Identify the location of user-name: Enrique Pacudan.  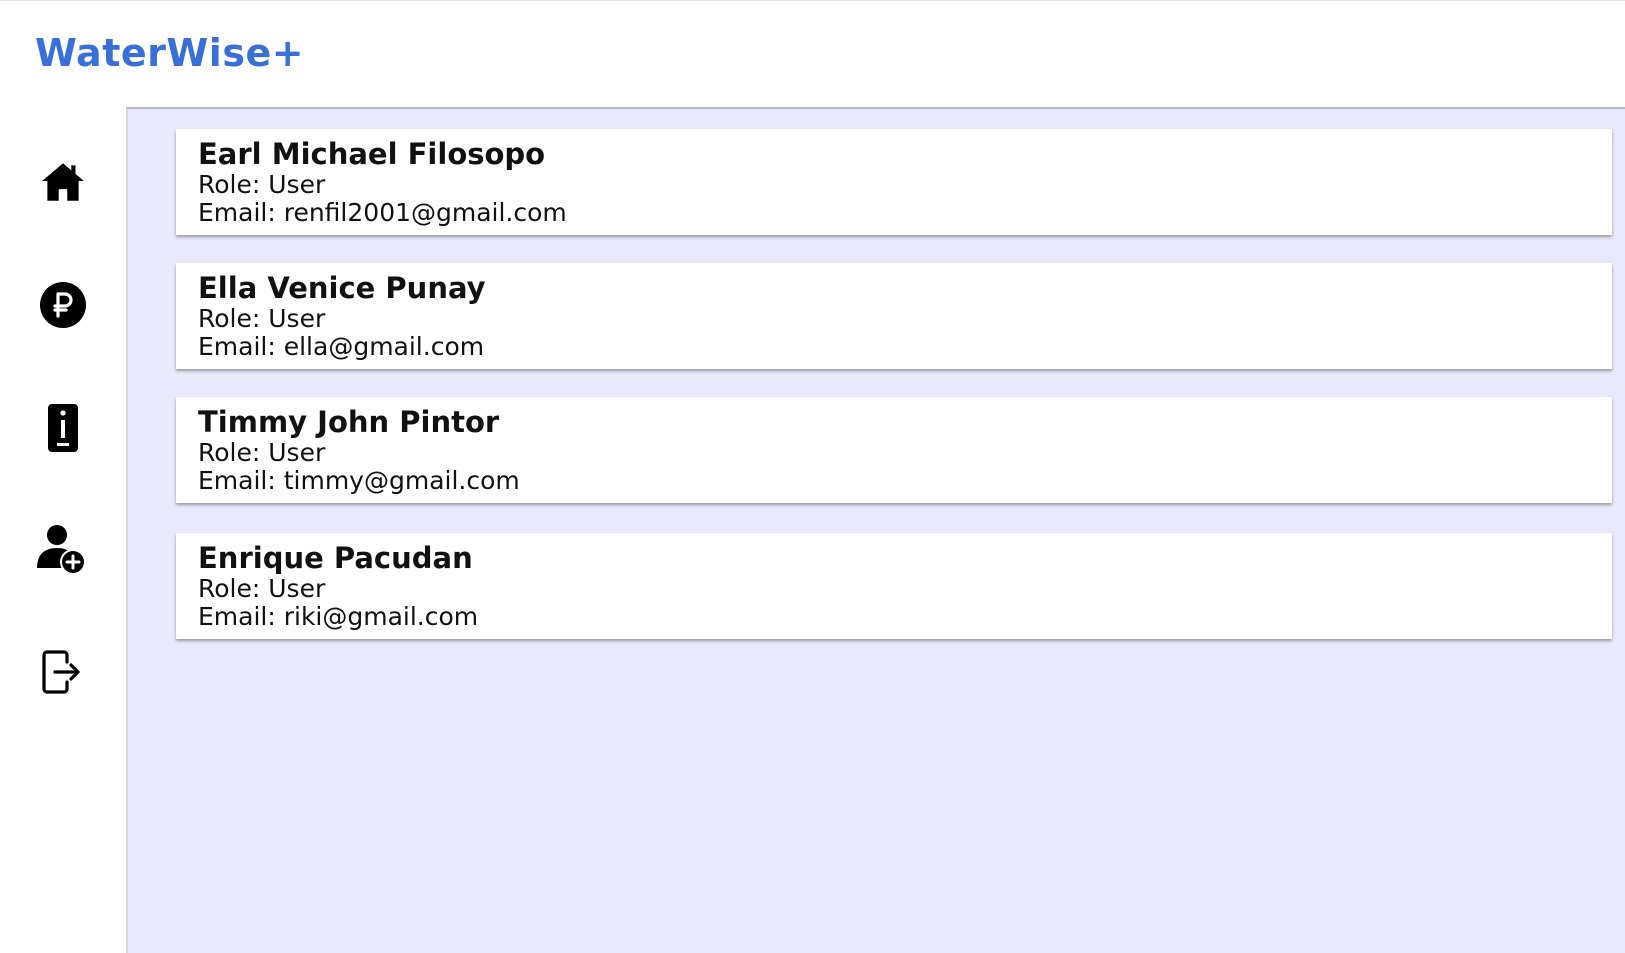
(335, 558).